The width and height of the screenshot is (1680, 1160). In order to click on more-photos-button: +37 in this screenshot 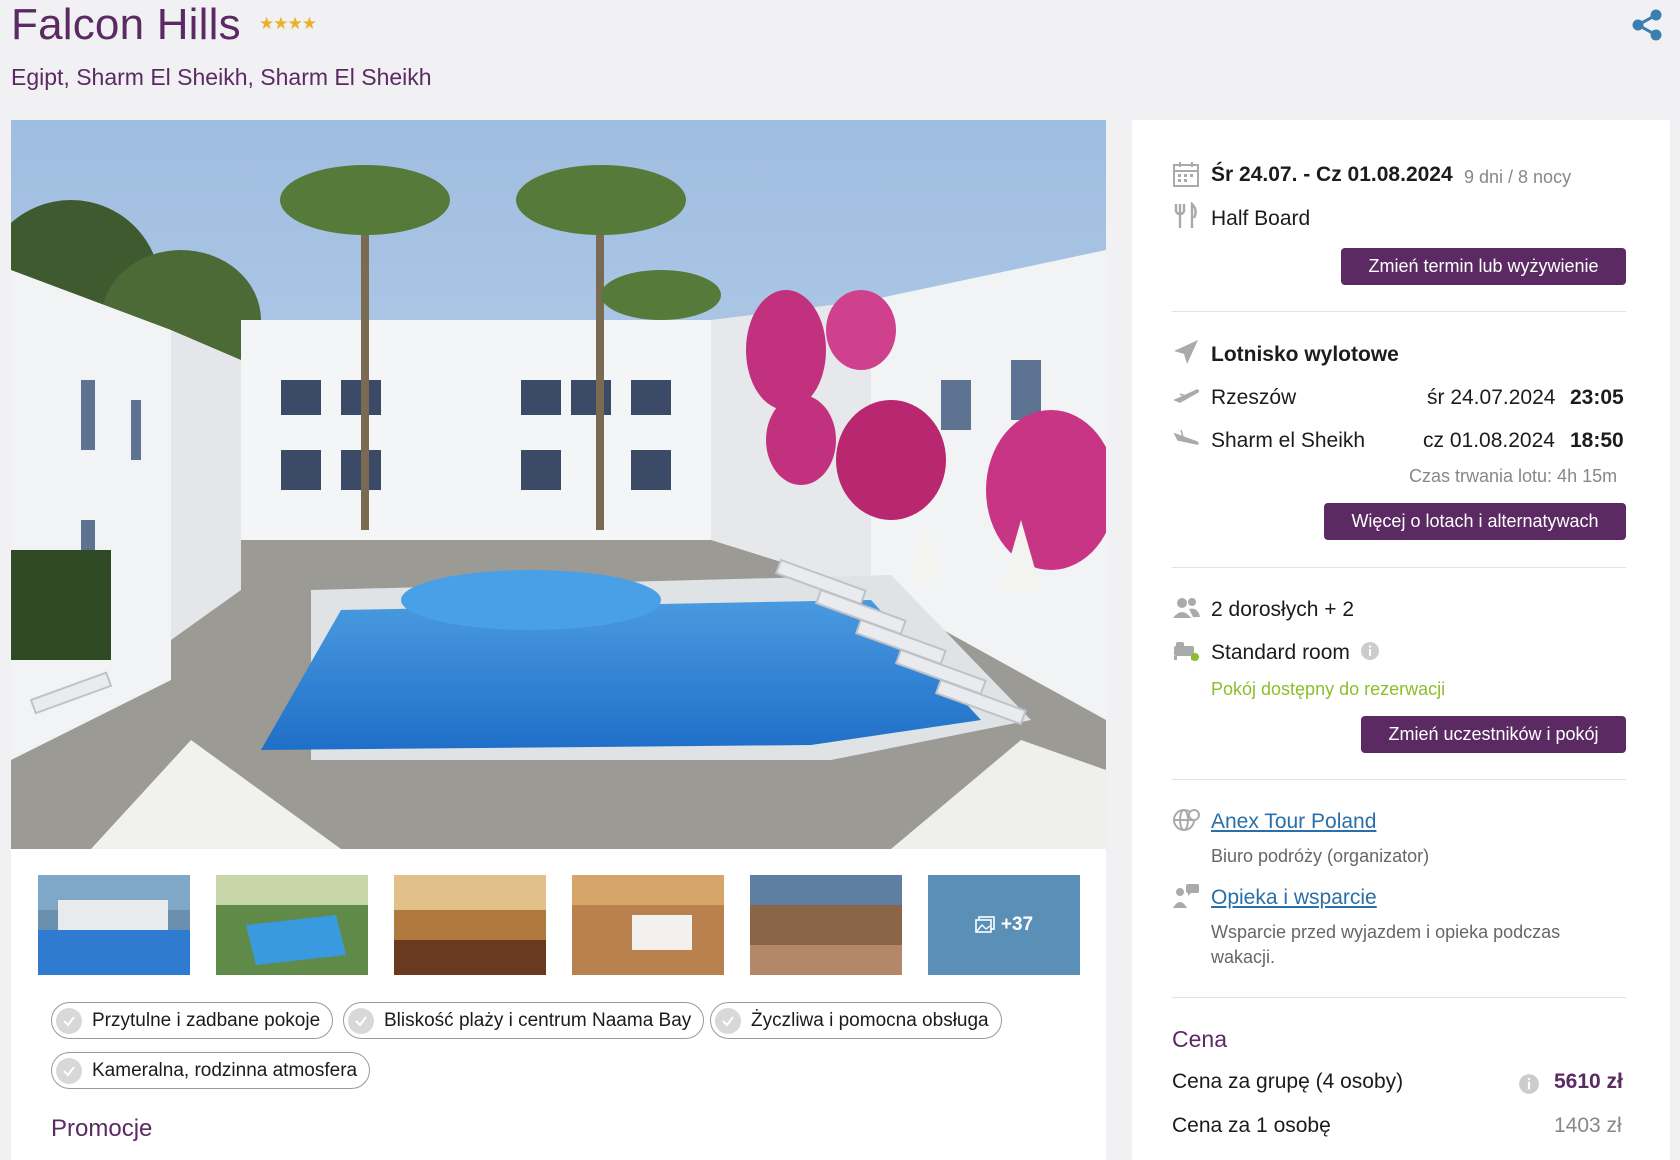, I will do `click(1004, 925)`.